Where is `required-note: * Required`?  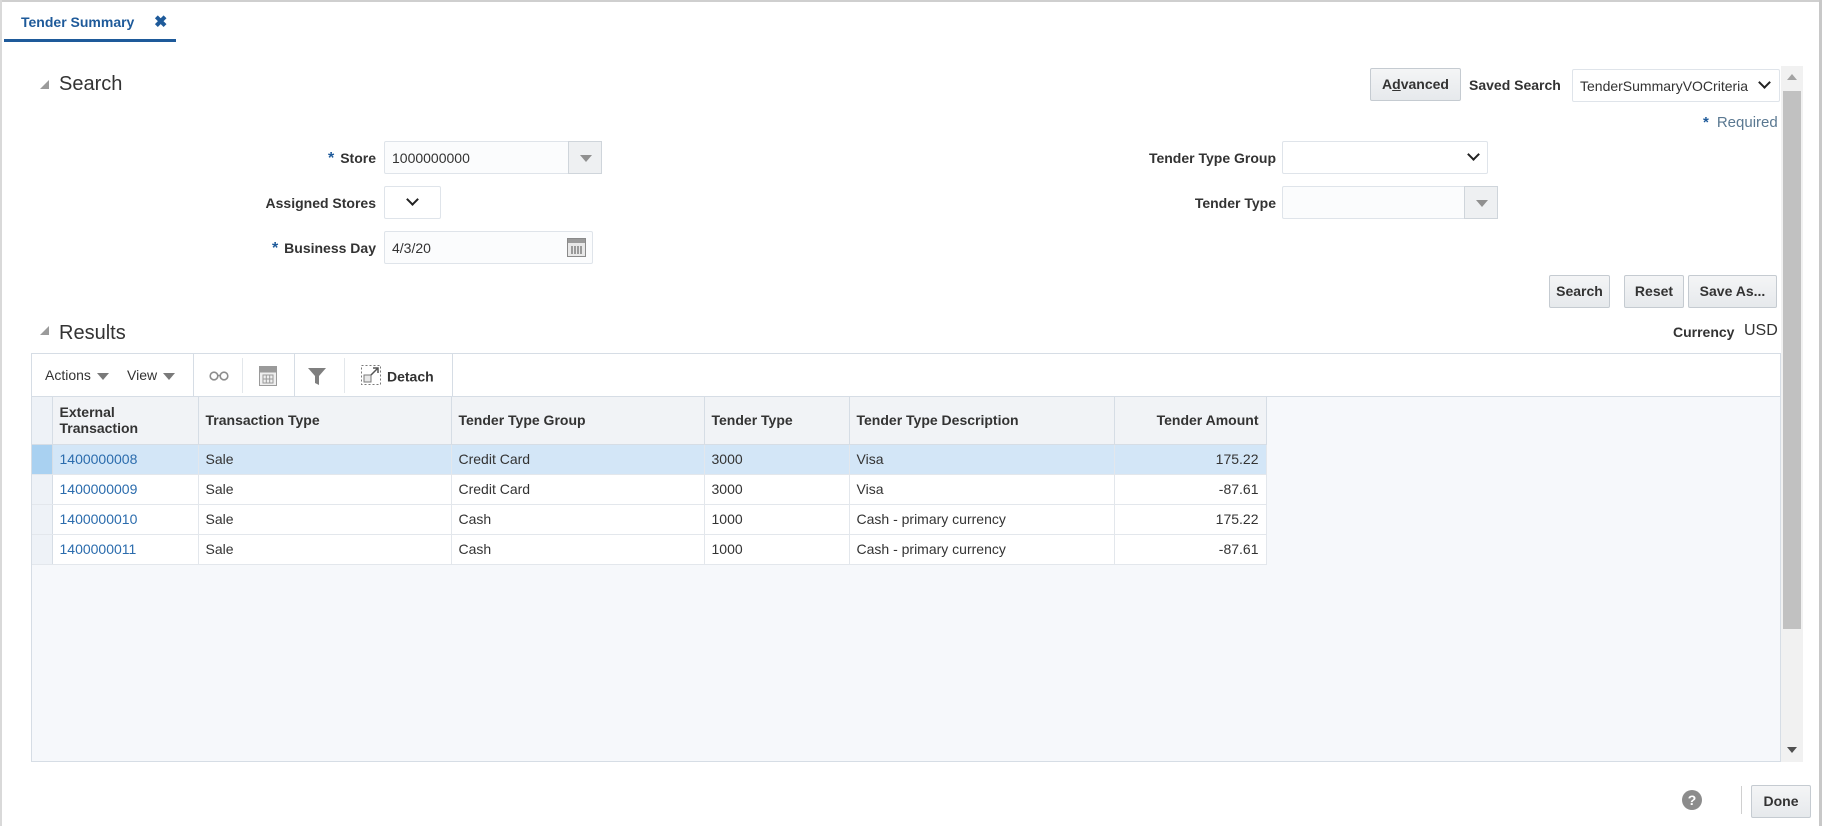 required-note: * Required is located at coordinates (1740, 122).